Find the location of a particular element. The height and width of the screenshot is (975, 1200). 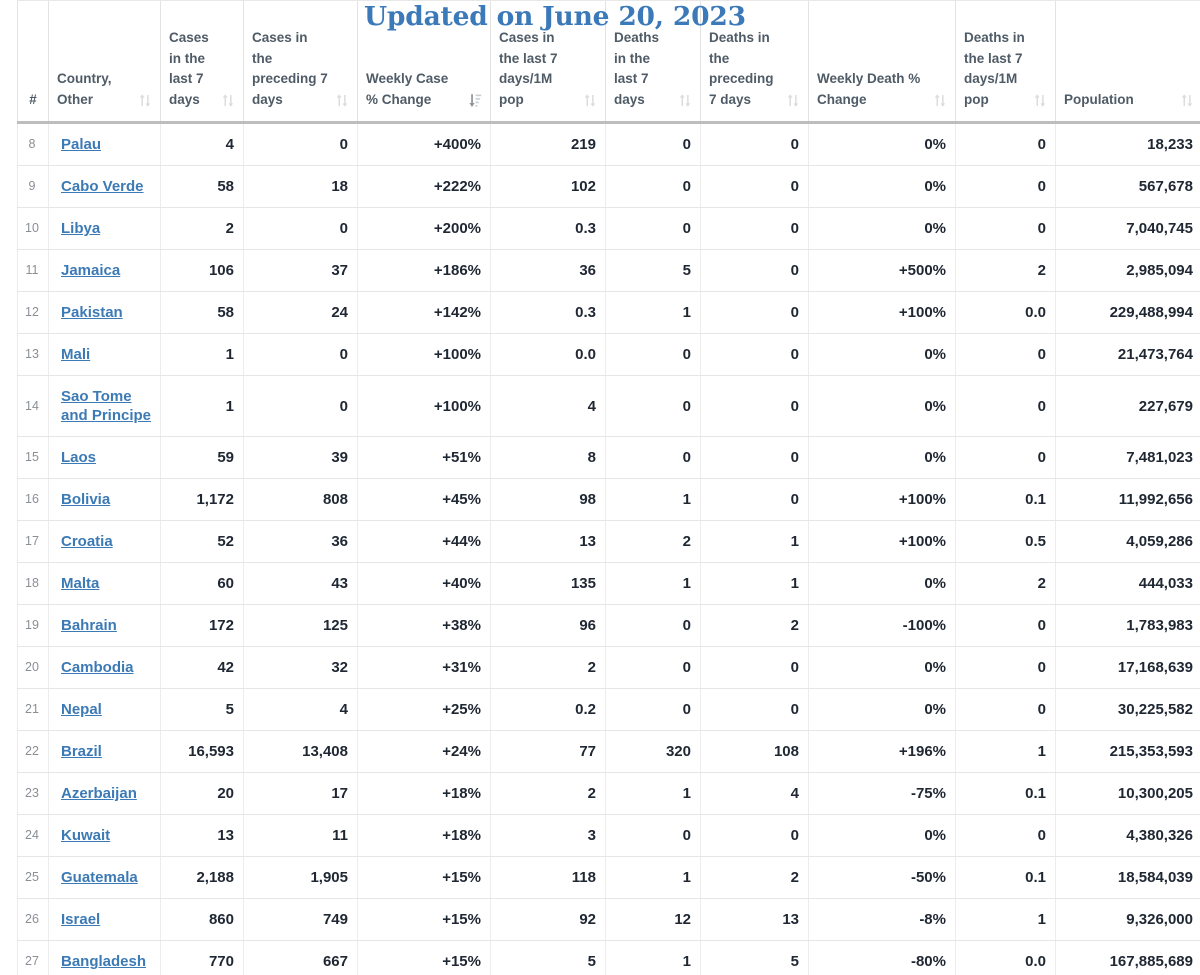

country-link: Israel is located at coordinates (80, 919).